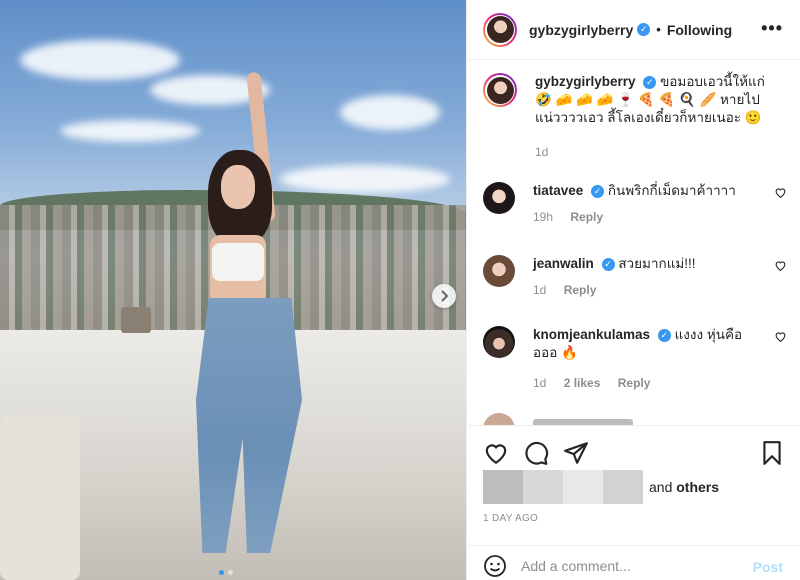  Describe the element at coordinates (511, 518) in the screenshot. I see `post-timestamp: 1 DAY AGO` at that location.